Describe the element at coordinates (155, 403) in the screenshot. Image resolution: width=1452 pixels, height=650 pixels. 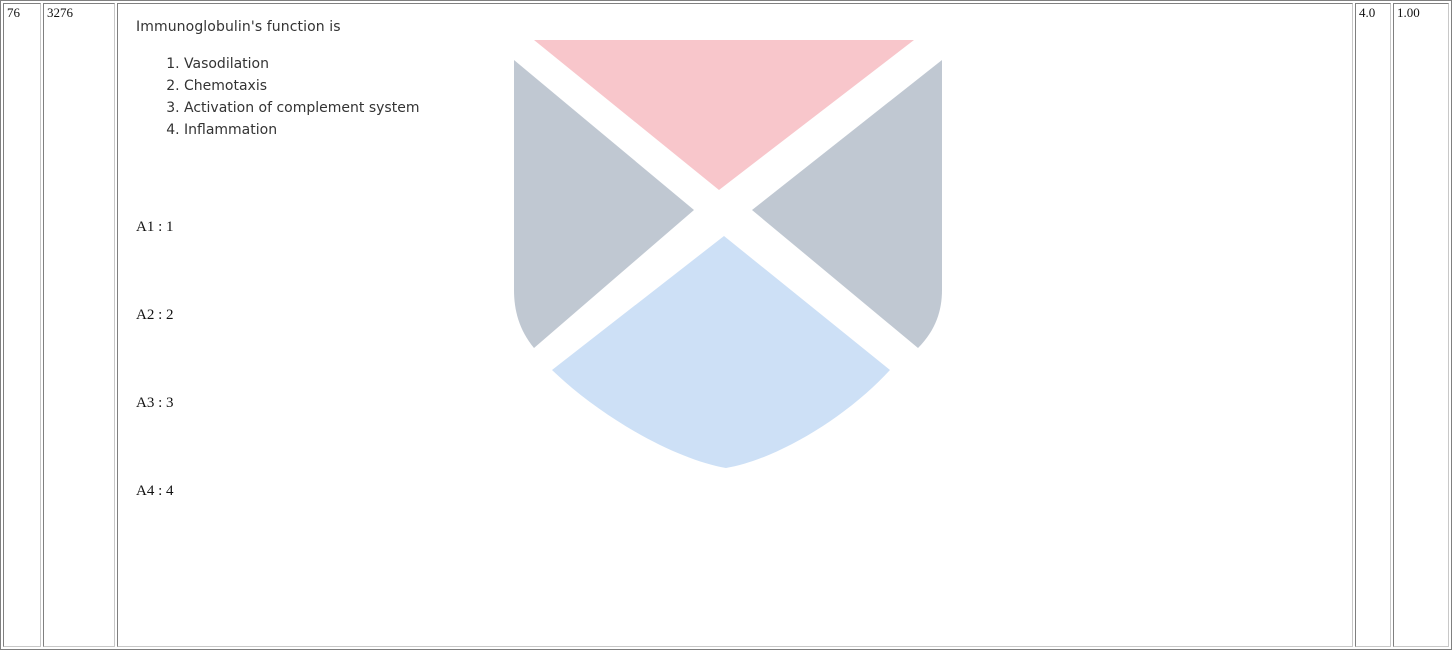
I see `answer-option-3: A3 : 3` at that location.